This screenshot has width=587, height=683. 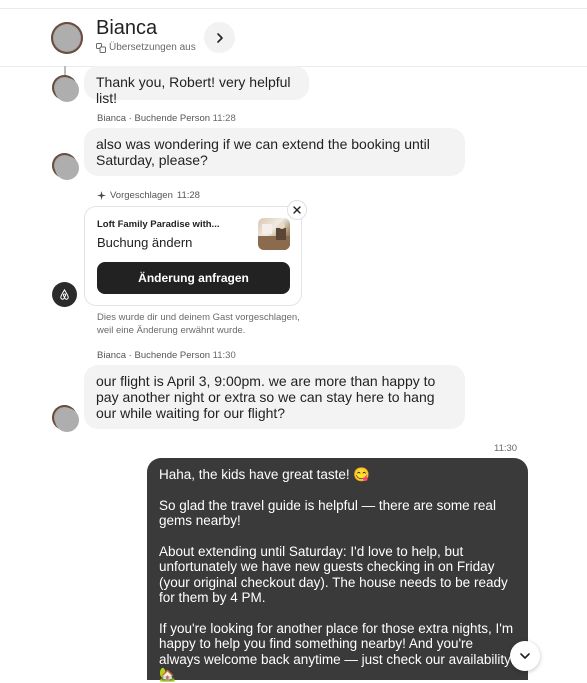 What do you see at coordinates (152, 47) in the screenshot?
I see `translation-label: Übersetzungen aus` at bounding box center [152, 47].